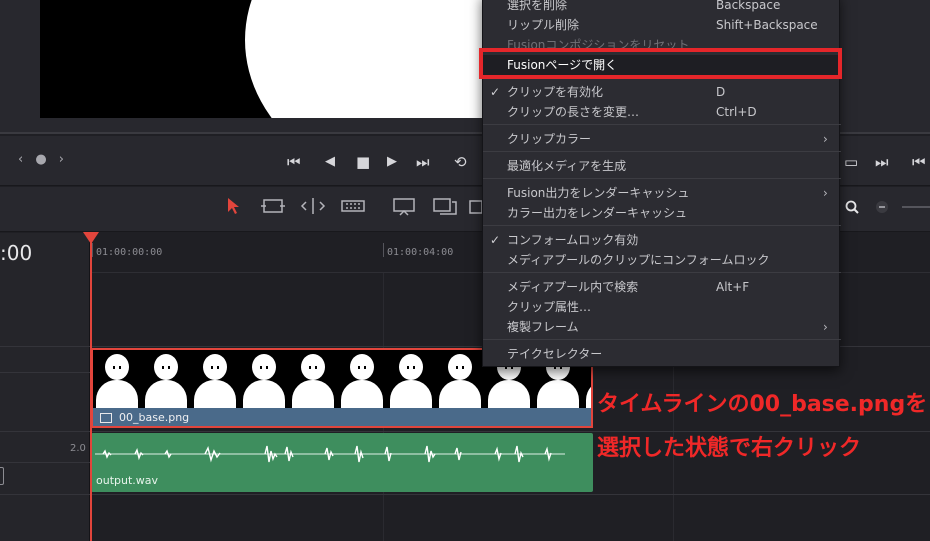 This screenshot has width=930, height=541. What do you see at coordinates (662, 260) in the screenshot?
I see `menu-item-conform-lock-media-pool: メディアプールのクリップにコンフォームロック` at bounding box center [662, 260].